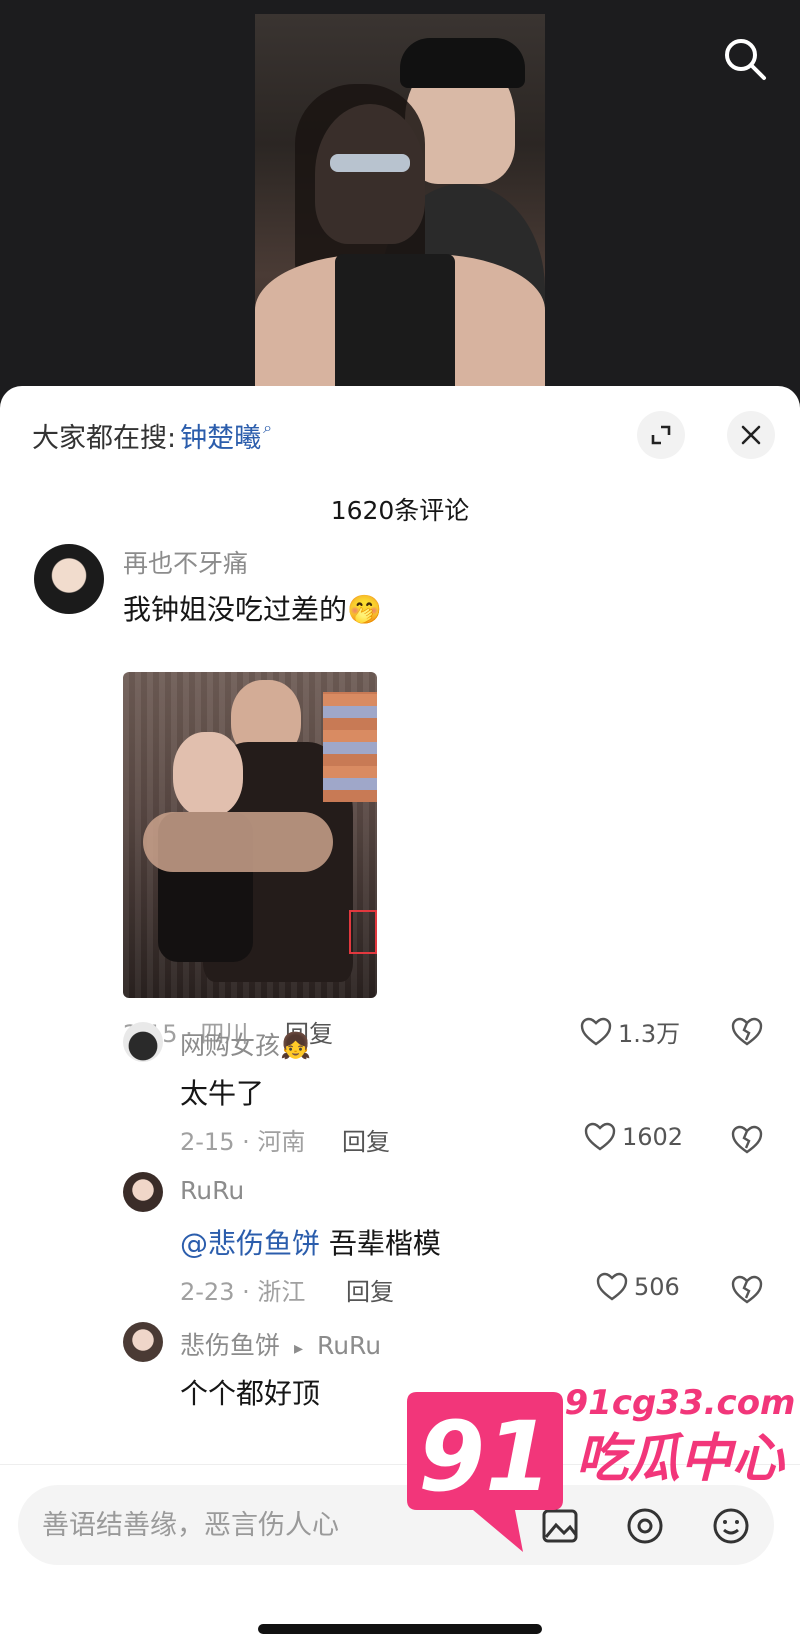  I want to click on expand-icon, so click(661, 435).